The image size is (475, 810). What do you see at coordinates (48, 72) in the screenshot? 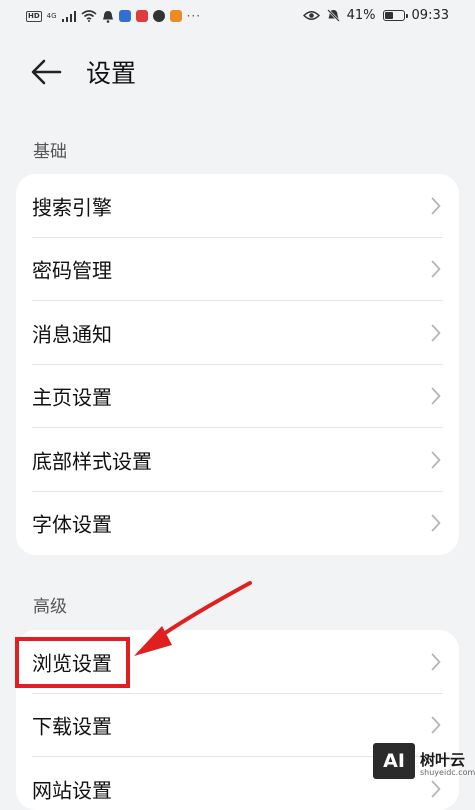
I see `back-arrow-icon` at bounding box center [48, 72].